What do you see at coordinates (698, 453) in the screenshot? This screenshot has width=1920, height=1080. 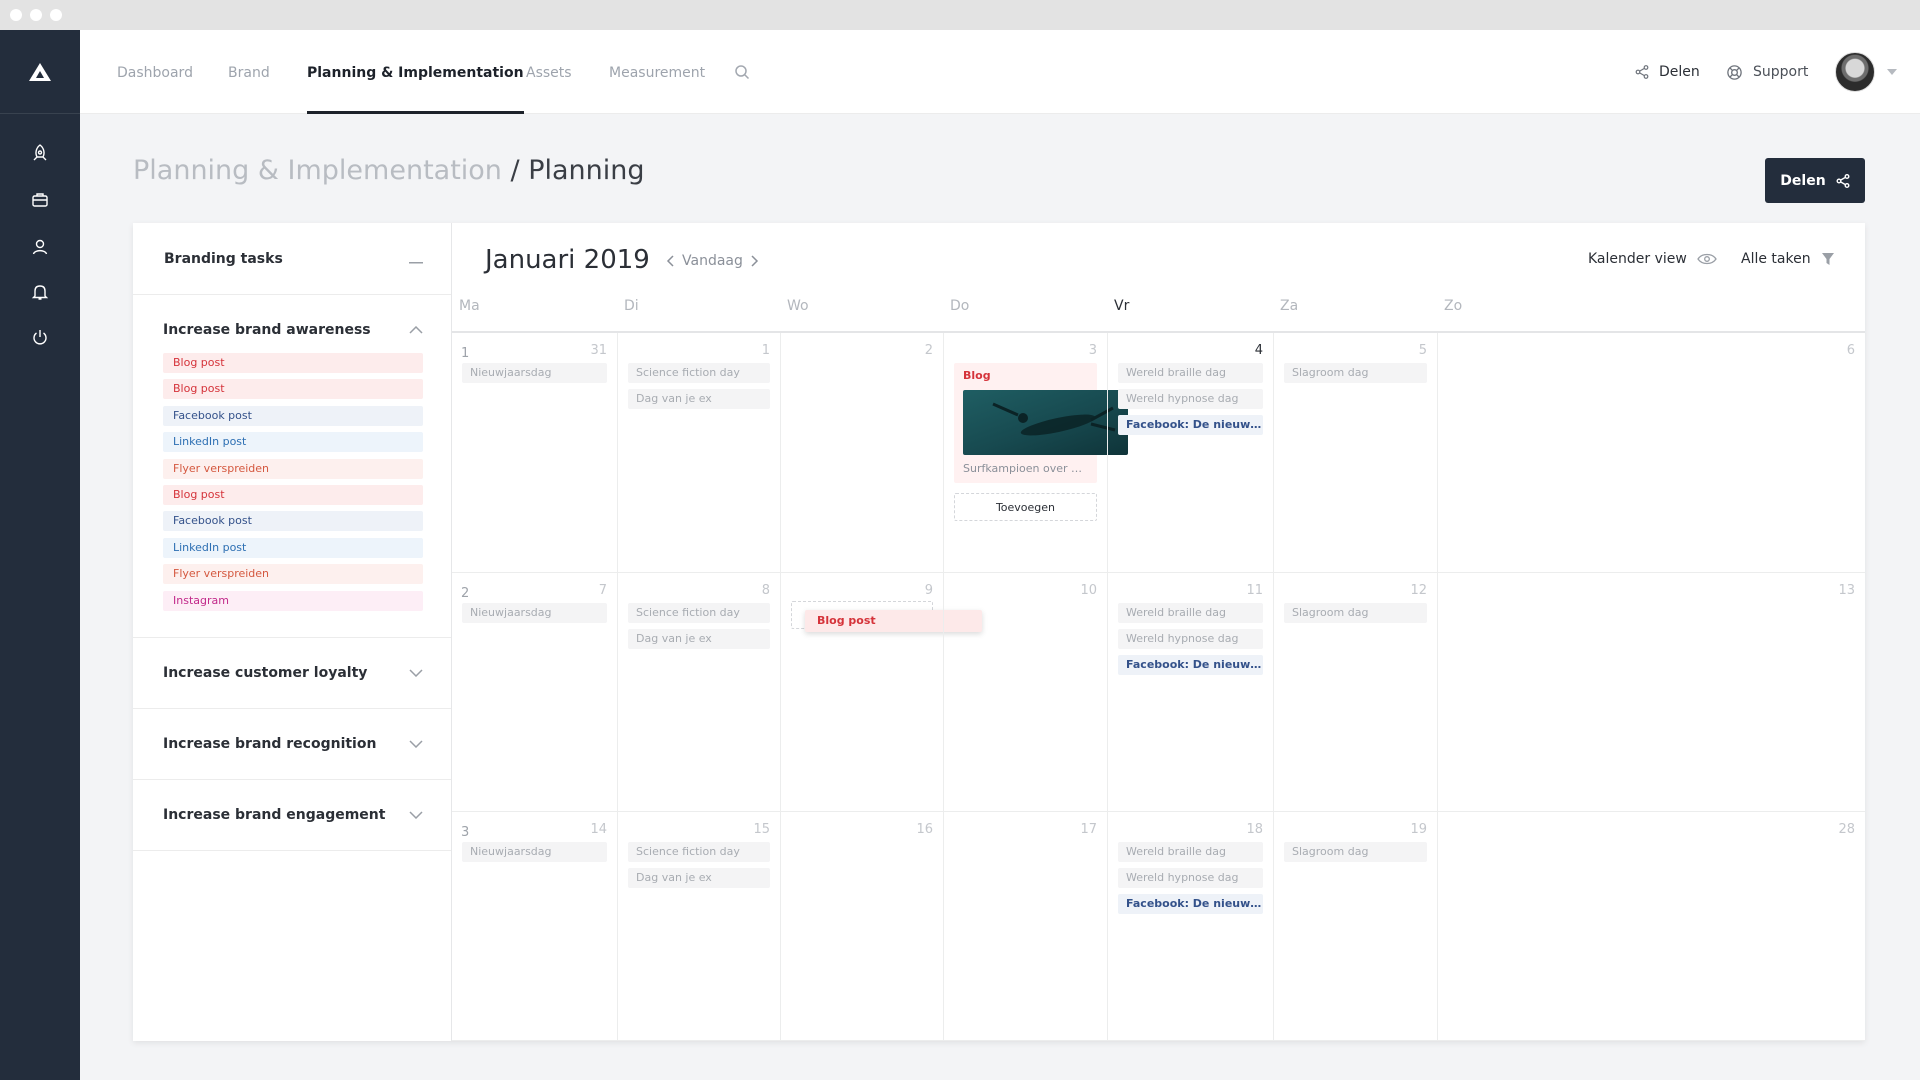 I see `calendar-day: 1 Science fiction day Dag van je ex` at bounding box center [698, 453].